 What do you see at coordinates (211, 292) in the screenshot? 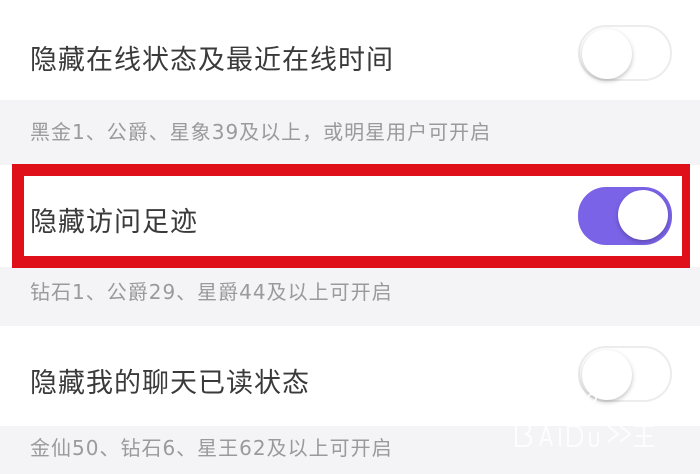
I see `setting-hint-hide-visit-footprint: 钻石1、公爵29、星爵44及以上可开启` at bounding box center [211, 292].